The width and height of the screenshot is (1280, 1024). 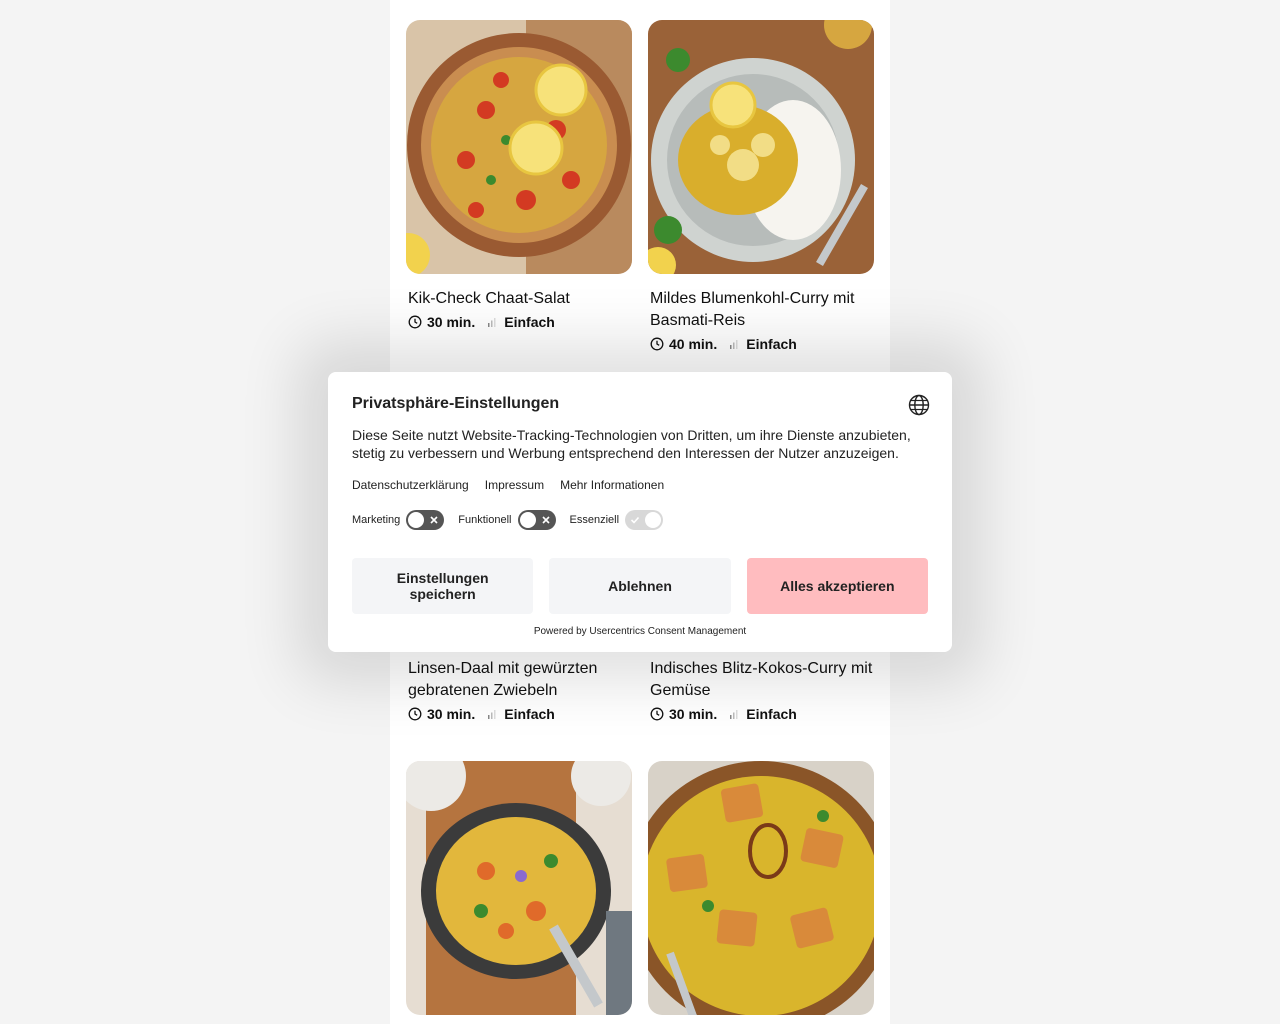 I want to click on rice-bowl-illustration, so click(x=761, y=888).